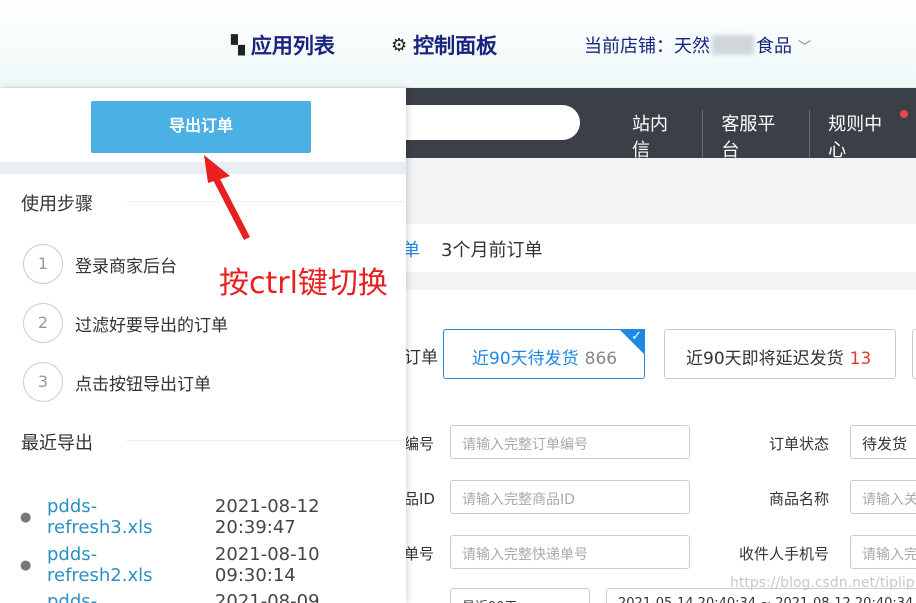 This screenshot has height=603, width=916. What do you see at coordinates (267, 565) in the screenshot?
I see `file-date: 2021-08-10 09:30:14` at bounding box center [267, 565].